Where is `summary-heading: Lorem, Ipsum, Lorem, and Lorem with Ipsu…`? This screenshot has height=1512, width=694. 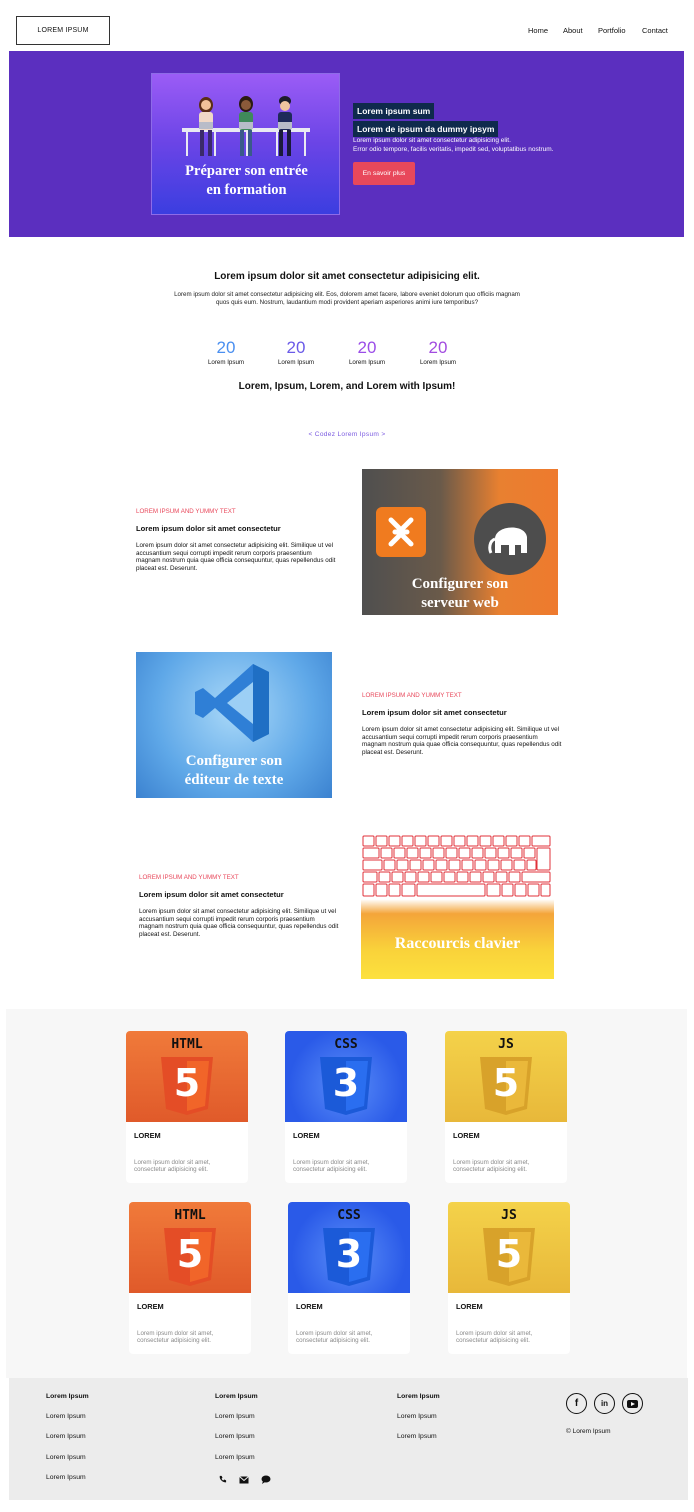
summary-heading: Lorem, Ipsum, Lorem, and Lorem with Ipsu… is located at coordinates (347, 386).